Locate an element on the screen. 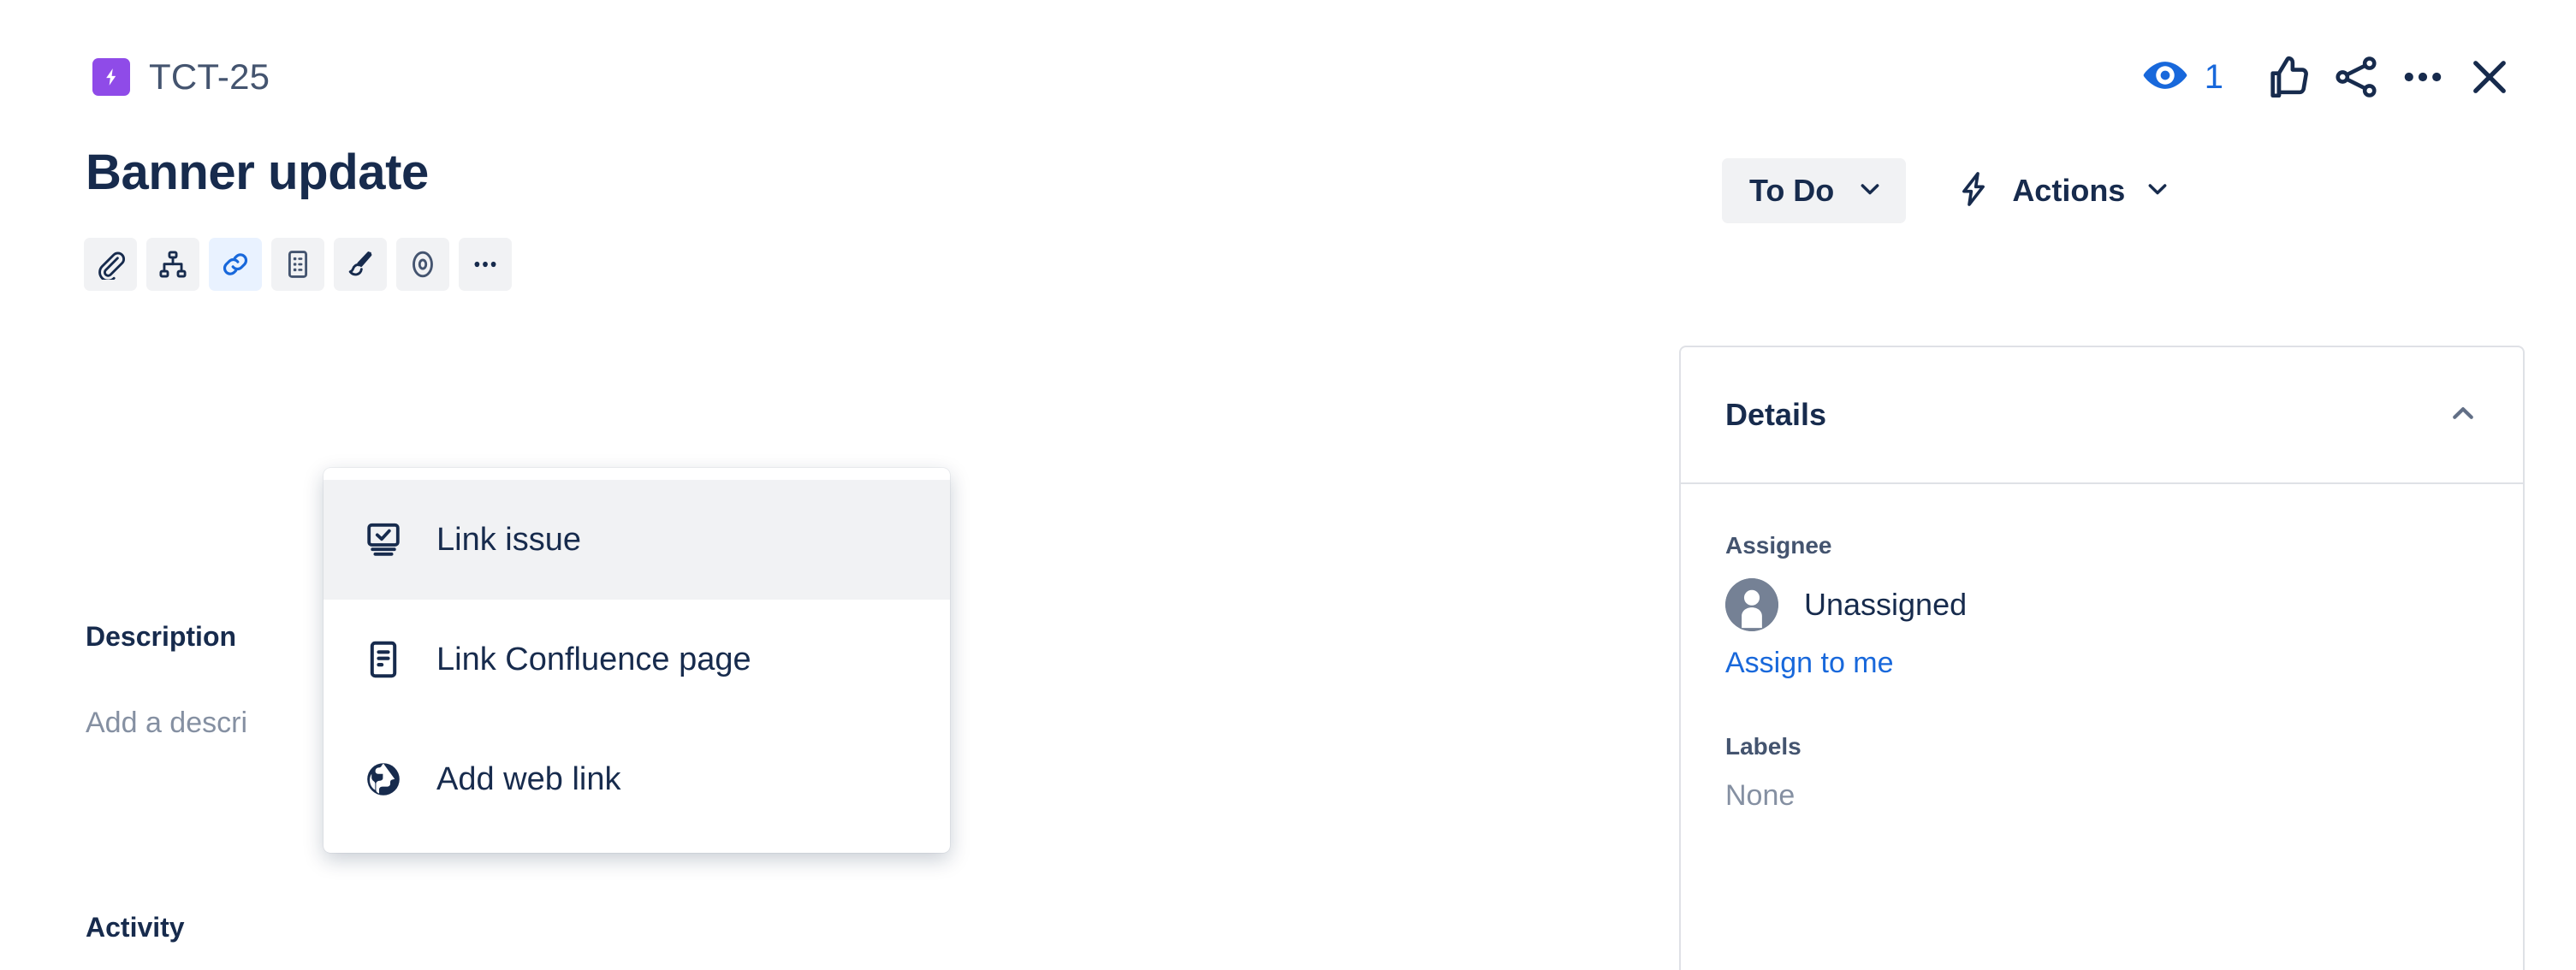 This screenshot has width=2576, height=970. person-avatar-icon is located at coordinates (1751, 604).